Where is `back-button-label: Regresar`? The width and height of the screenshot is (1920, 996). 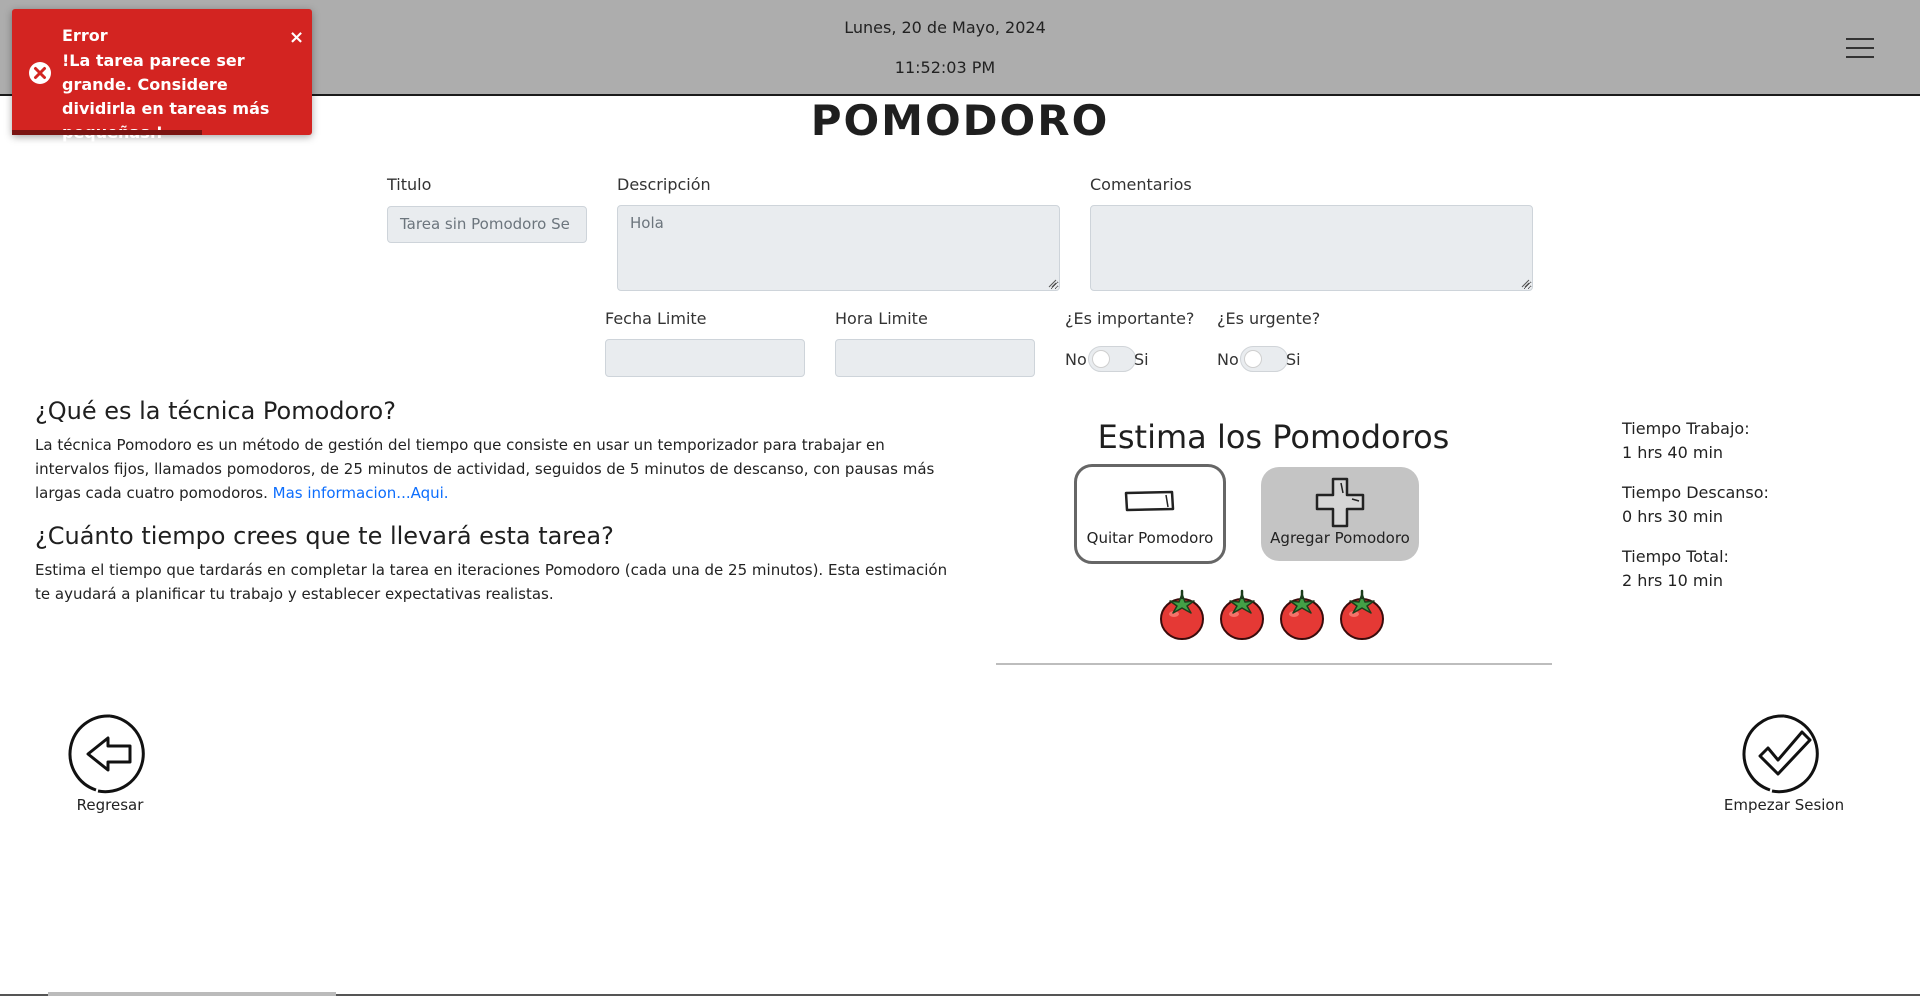 back-button-label: Regresar is located at coordinates (110, 805).